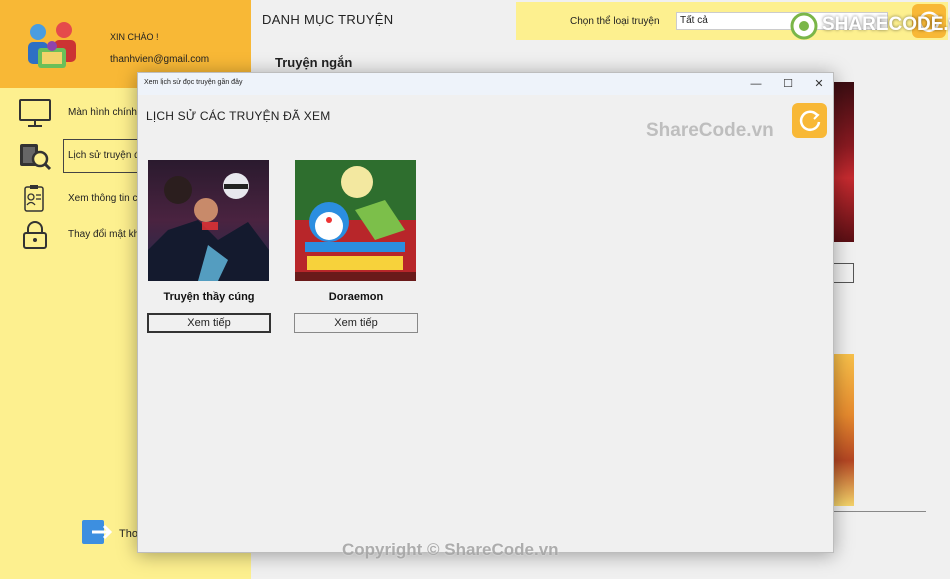 The image size is (950, 579). I want to click on dialog-titlebar: Xem lịch sử đọc truyện gần đây — ☐ ✕, so click(485, 84).